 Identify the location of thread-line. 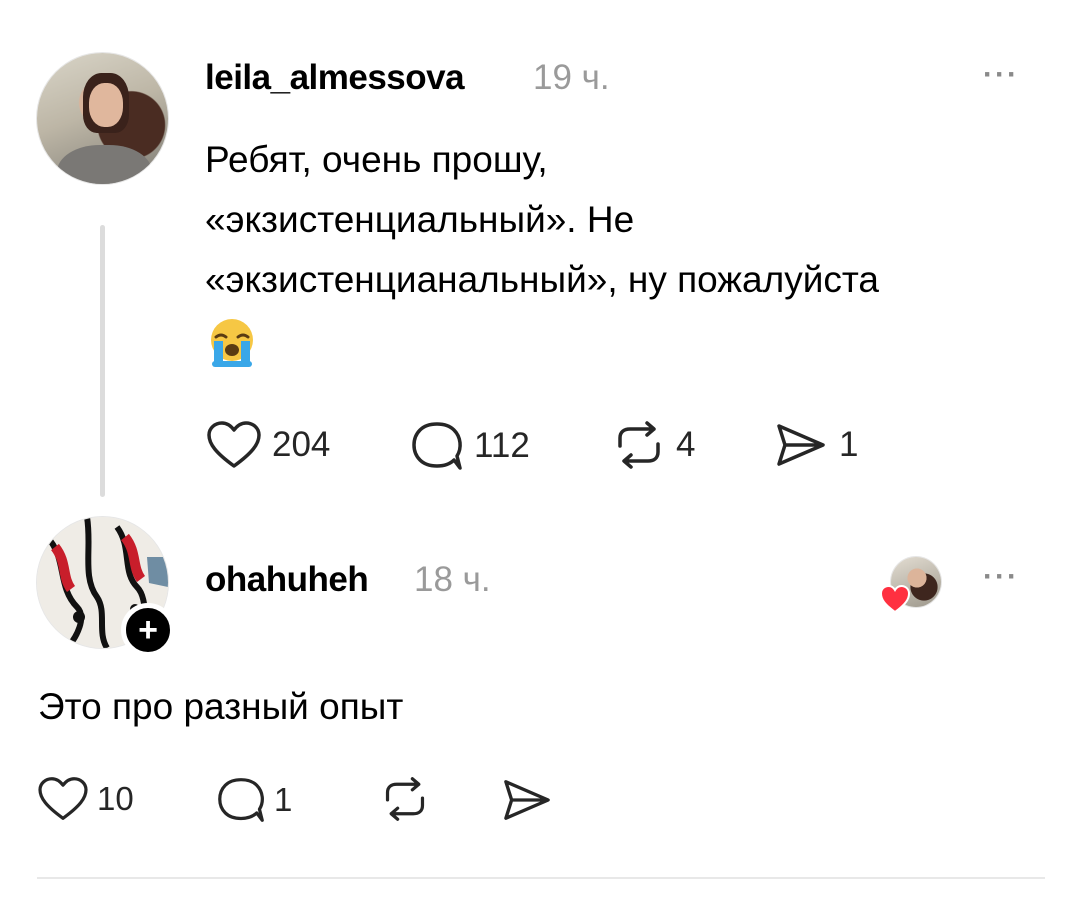
(102, 361).